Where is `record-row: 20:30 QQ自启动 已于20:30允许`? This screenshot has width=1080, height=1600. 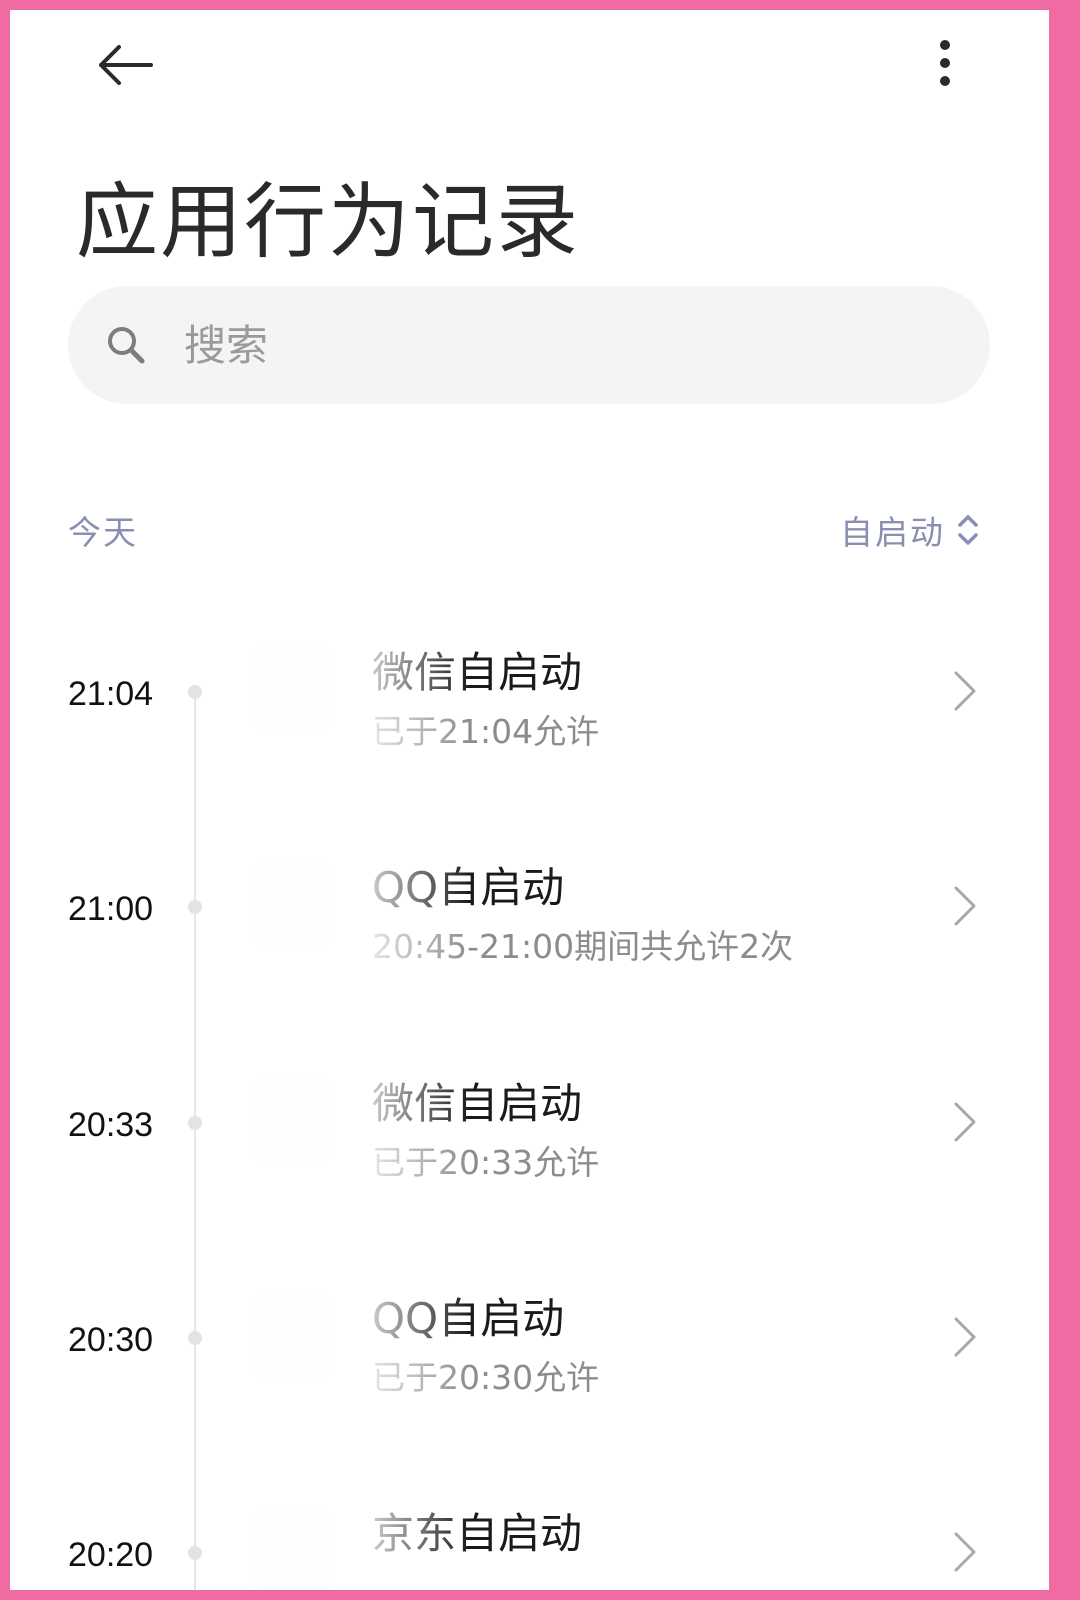
record-row: 20:30 QQ自启动 已于20:30允许 is located at coordinates (529, 1363).